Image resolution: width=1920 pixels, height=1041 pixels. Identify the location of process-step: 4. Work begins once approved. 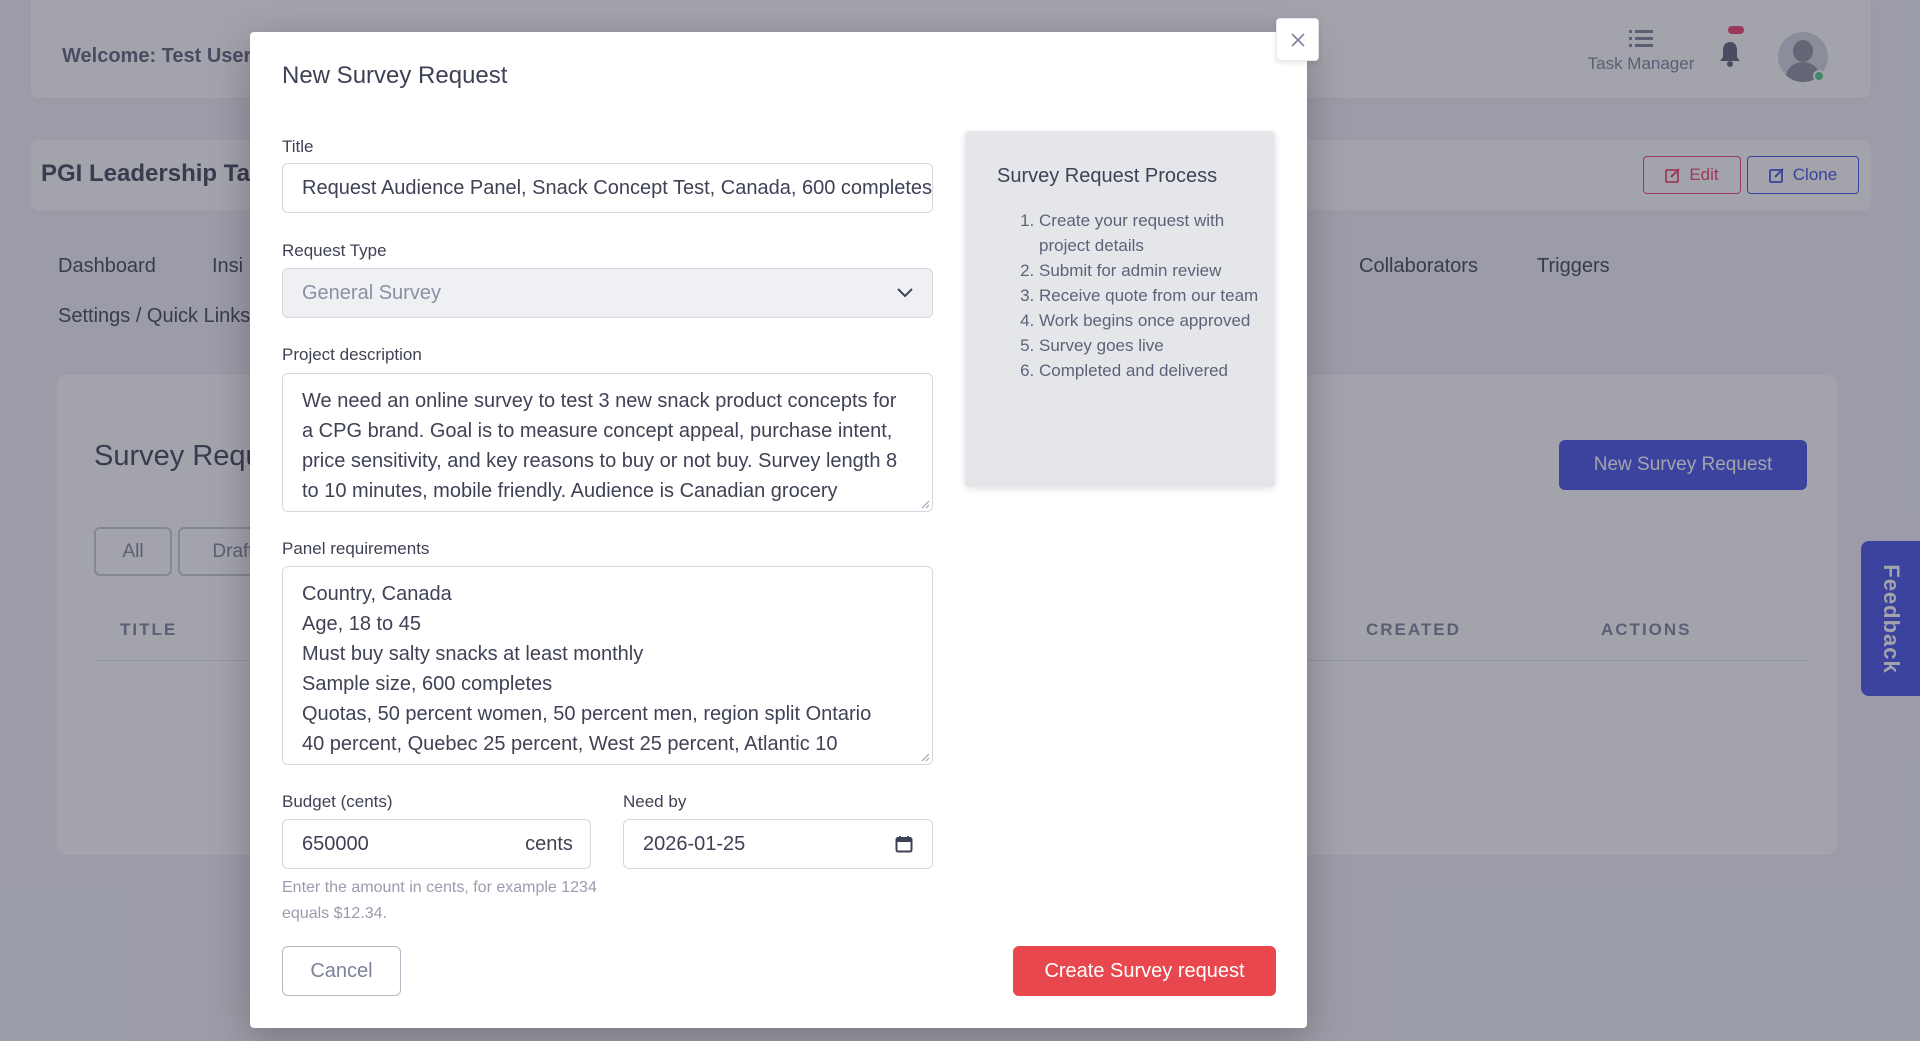
(1139, 320).